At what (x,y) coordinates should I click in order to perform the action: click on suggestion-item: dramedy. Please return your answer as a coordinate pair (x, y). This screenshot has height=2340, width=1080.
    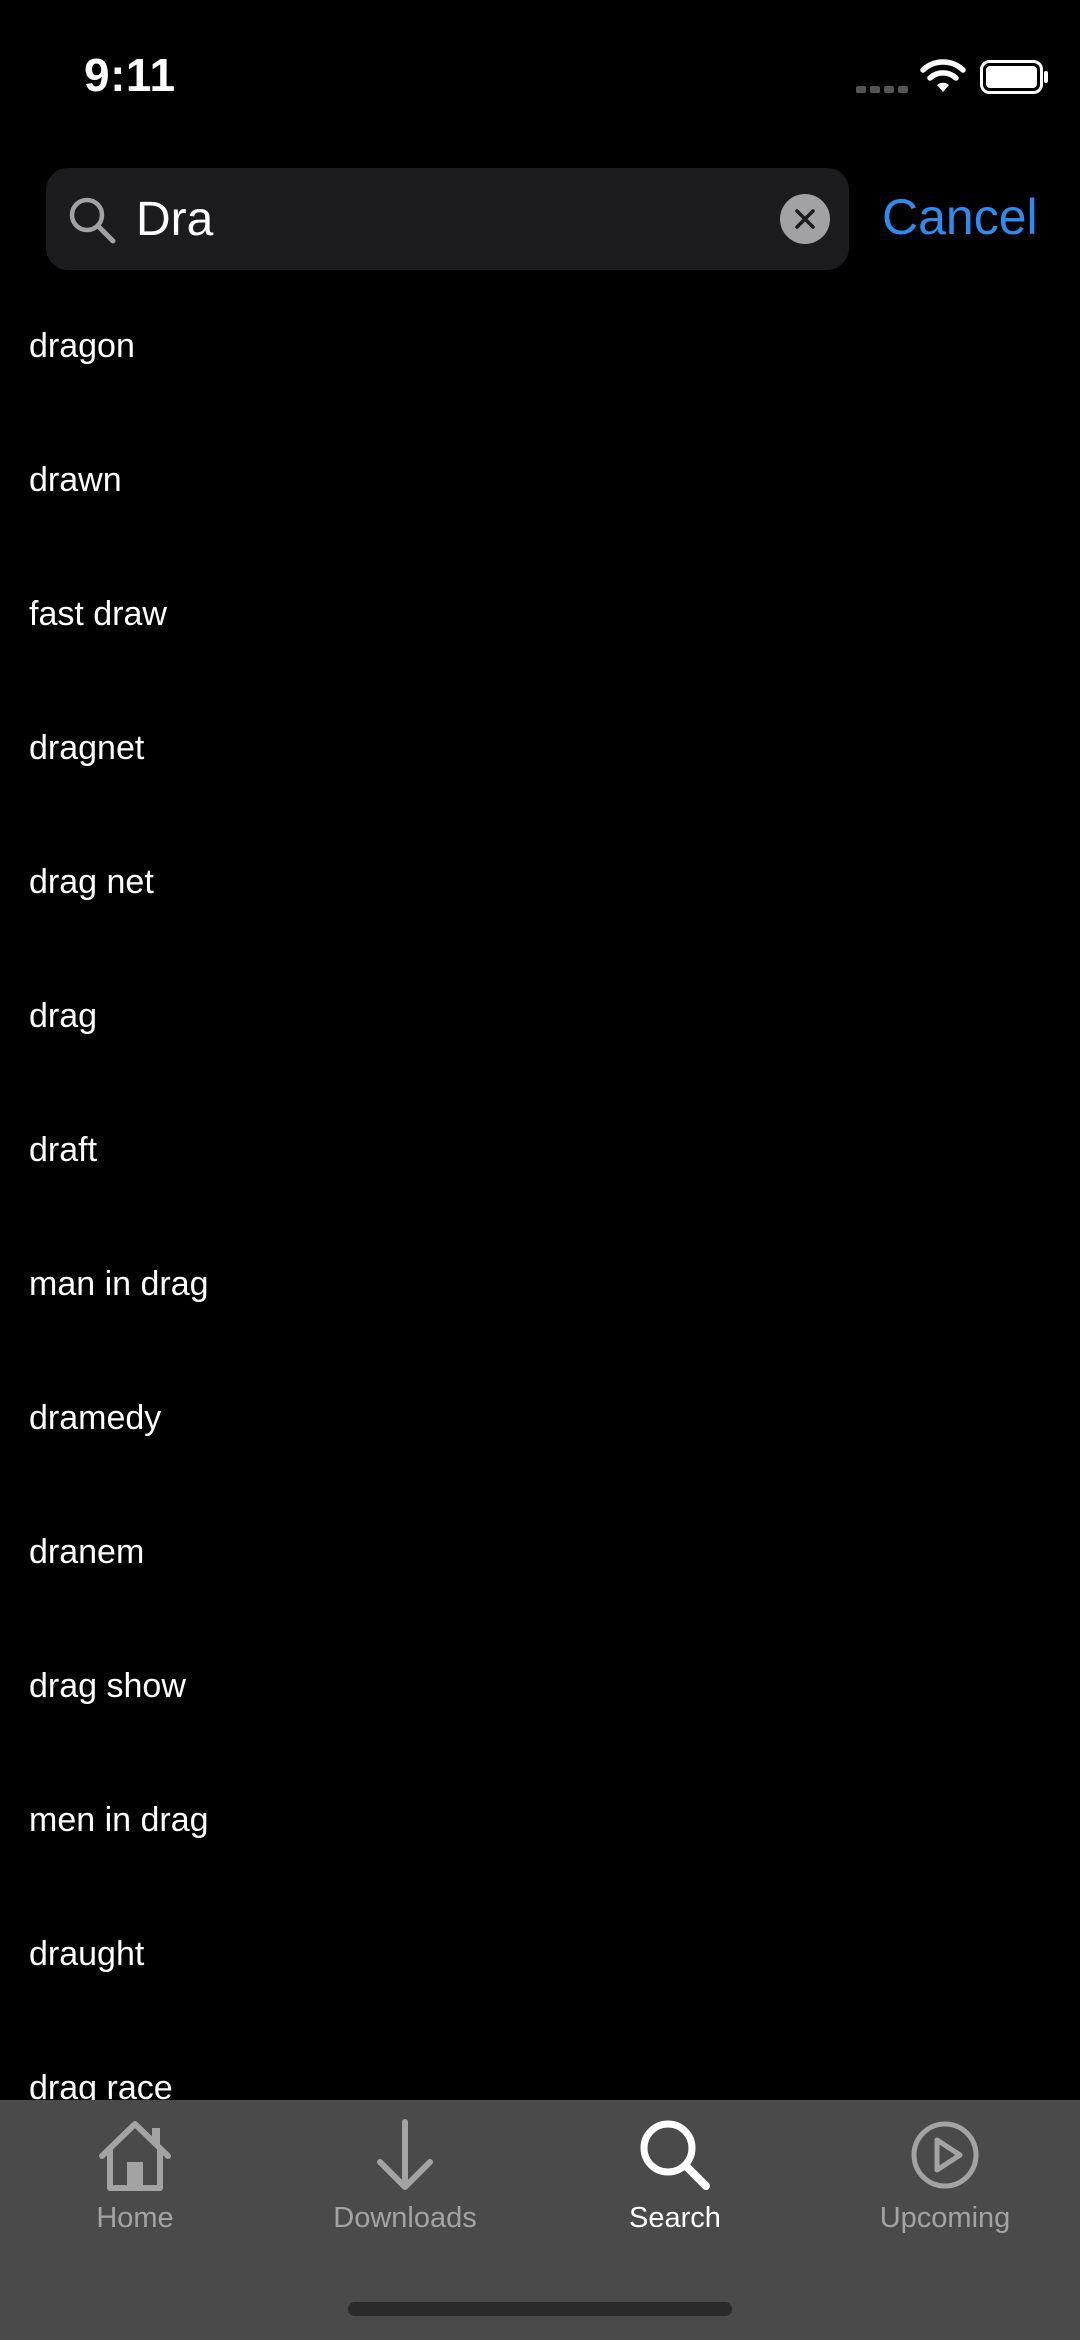
    Looking at the image, I should click on (540, 1439).